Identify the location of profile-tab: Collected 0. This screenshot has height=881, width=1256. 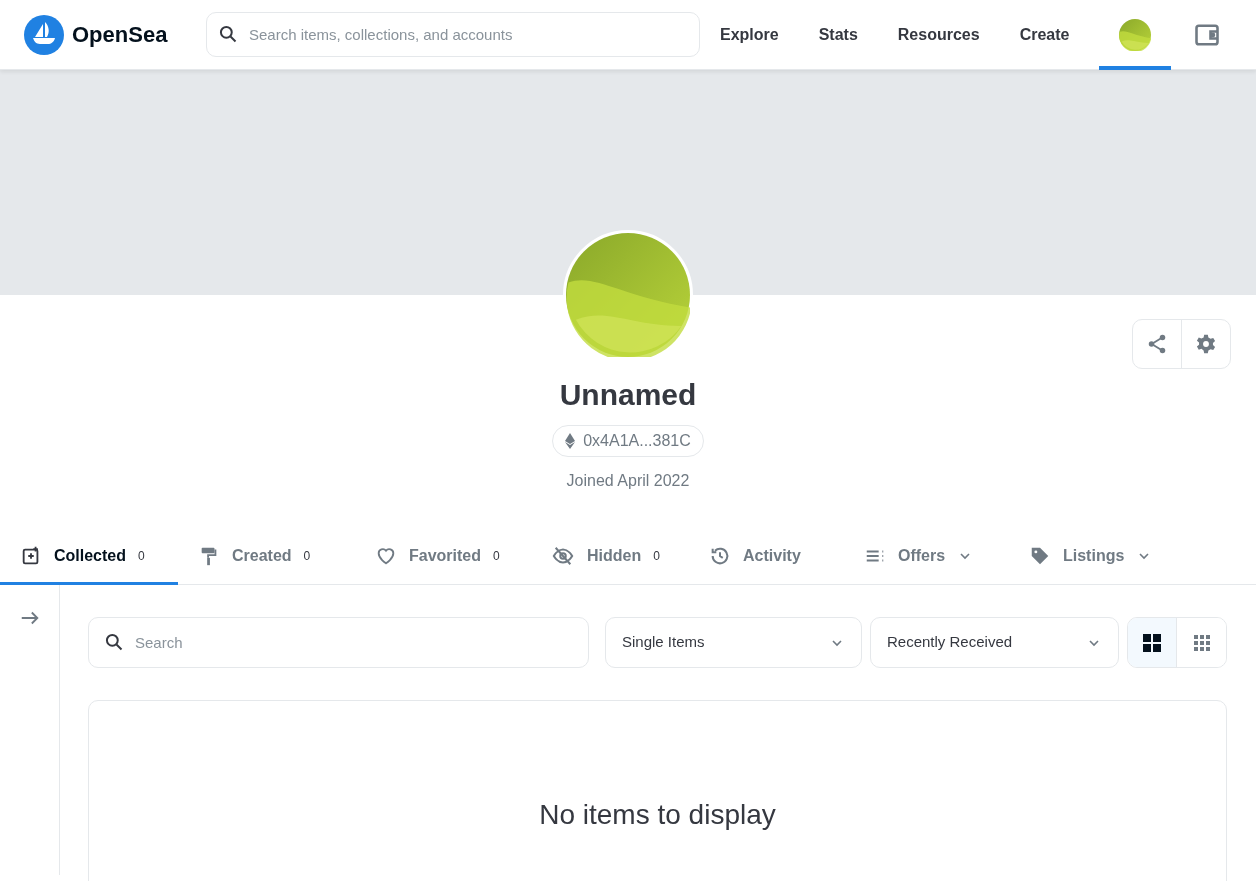
(89, 557).